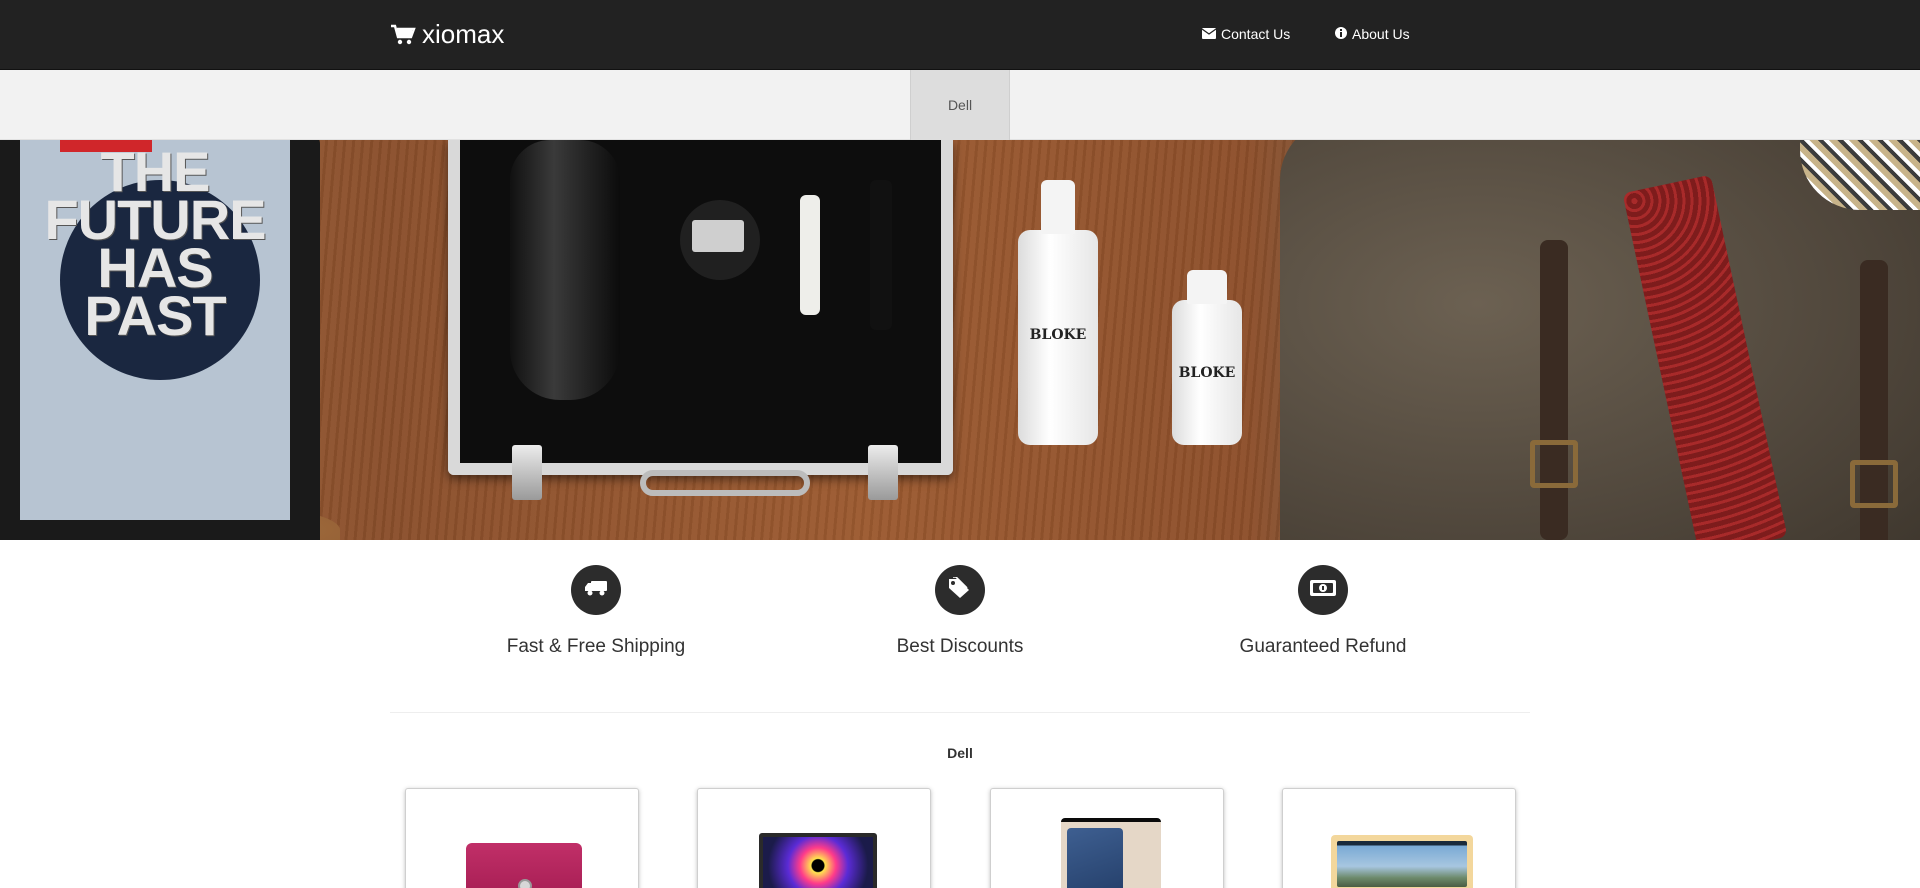 The image size is (1920, 888). Describe the element at coordinates (1058, 207) in the screenshot. I see `spray-bottle-cap` at that location.